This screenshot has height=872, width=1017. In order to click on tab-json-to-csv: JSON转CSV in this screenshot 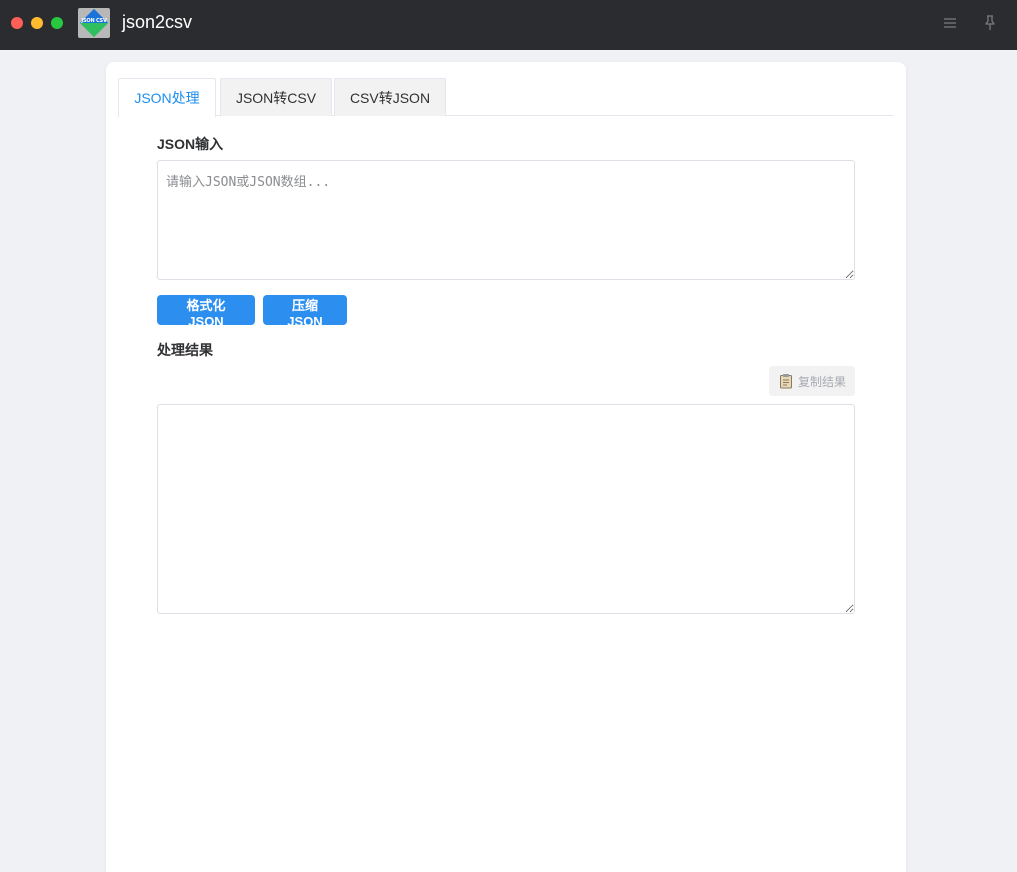, I will do `click(276, 97)`.